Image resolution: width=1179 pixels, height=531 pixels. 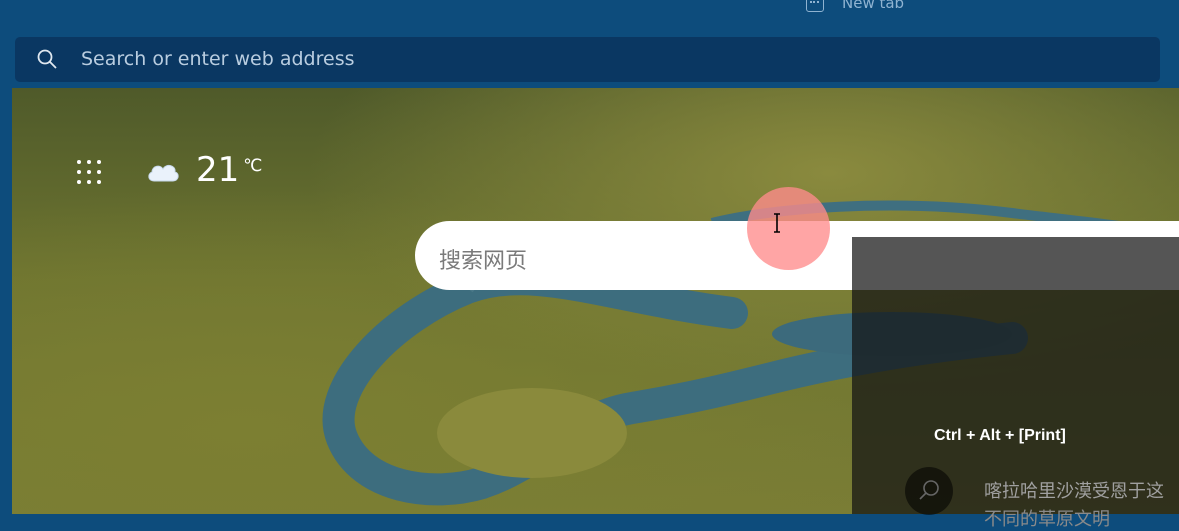 What do you see at coordinates (218, 59) in the screenshot?
I see `address-placeholder: Search or enter web address` at bounding box center [218, 59].